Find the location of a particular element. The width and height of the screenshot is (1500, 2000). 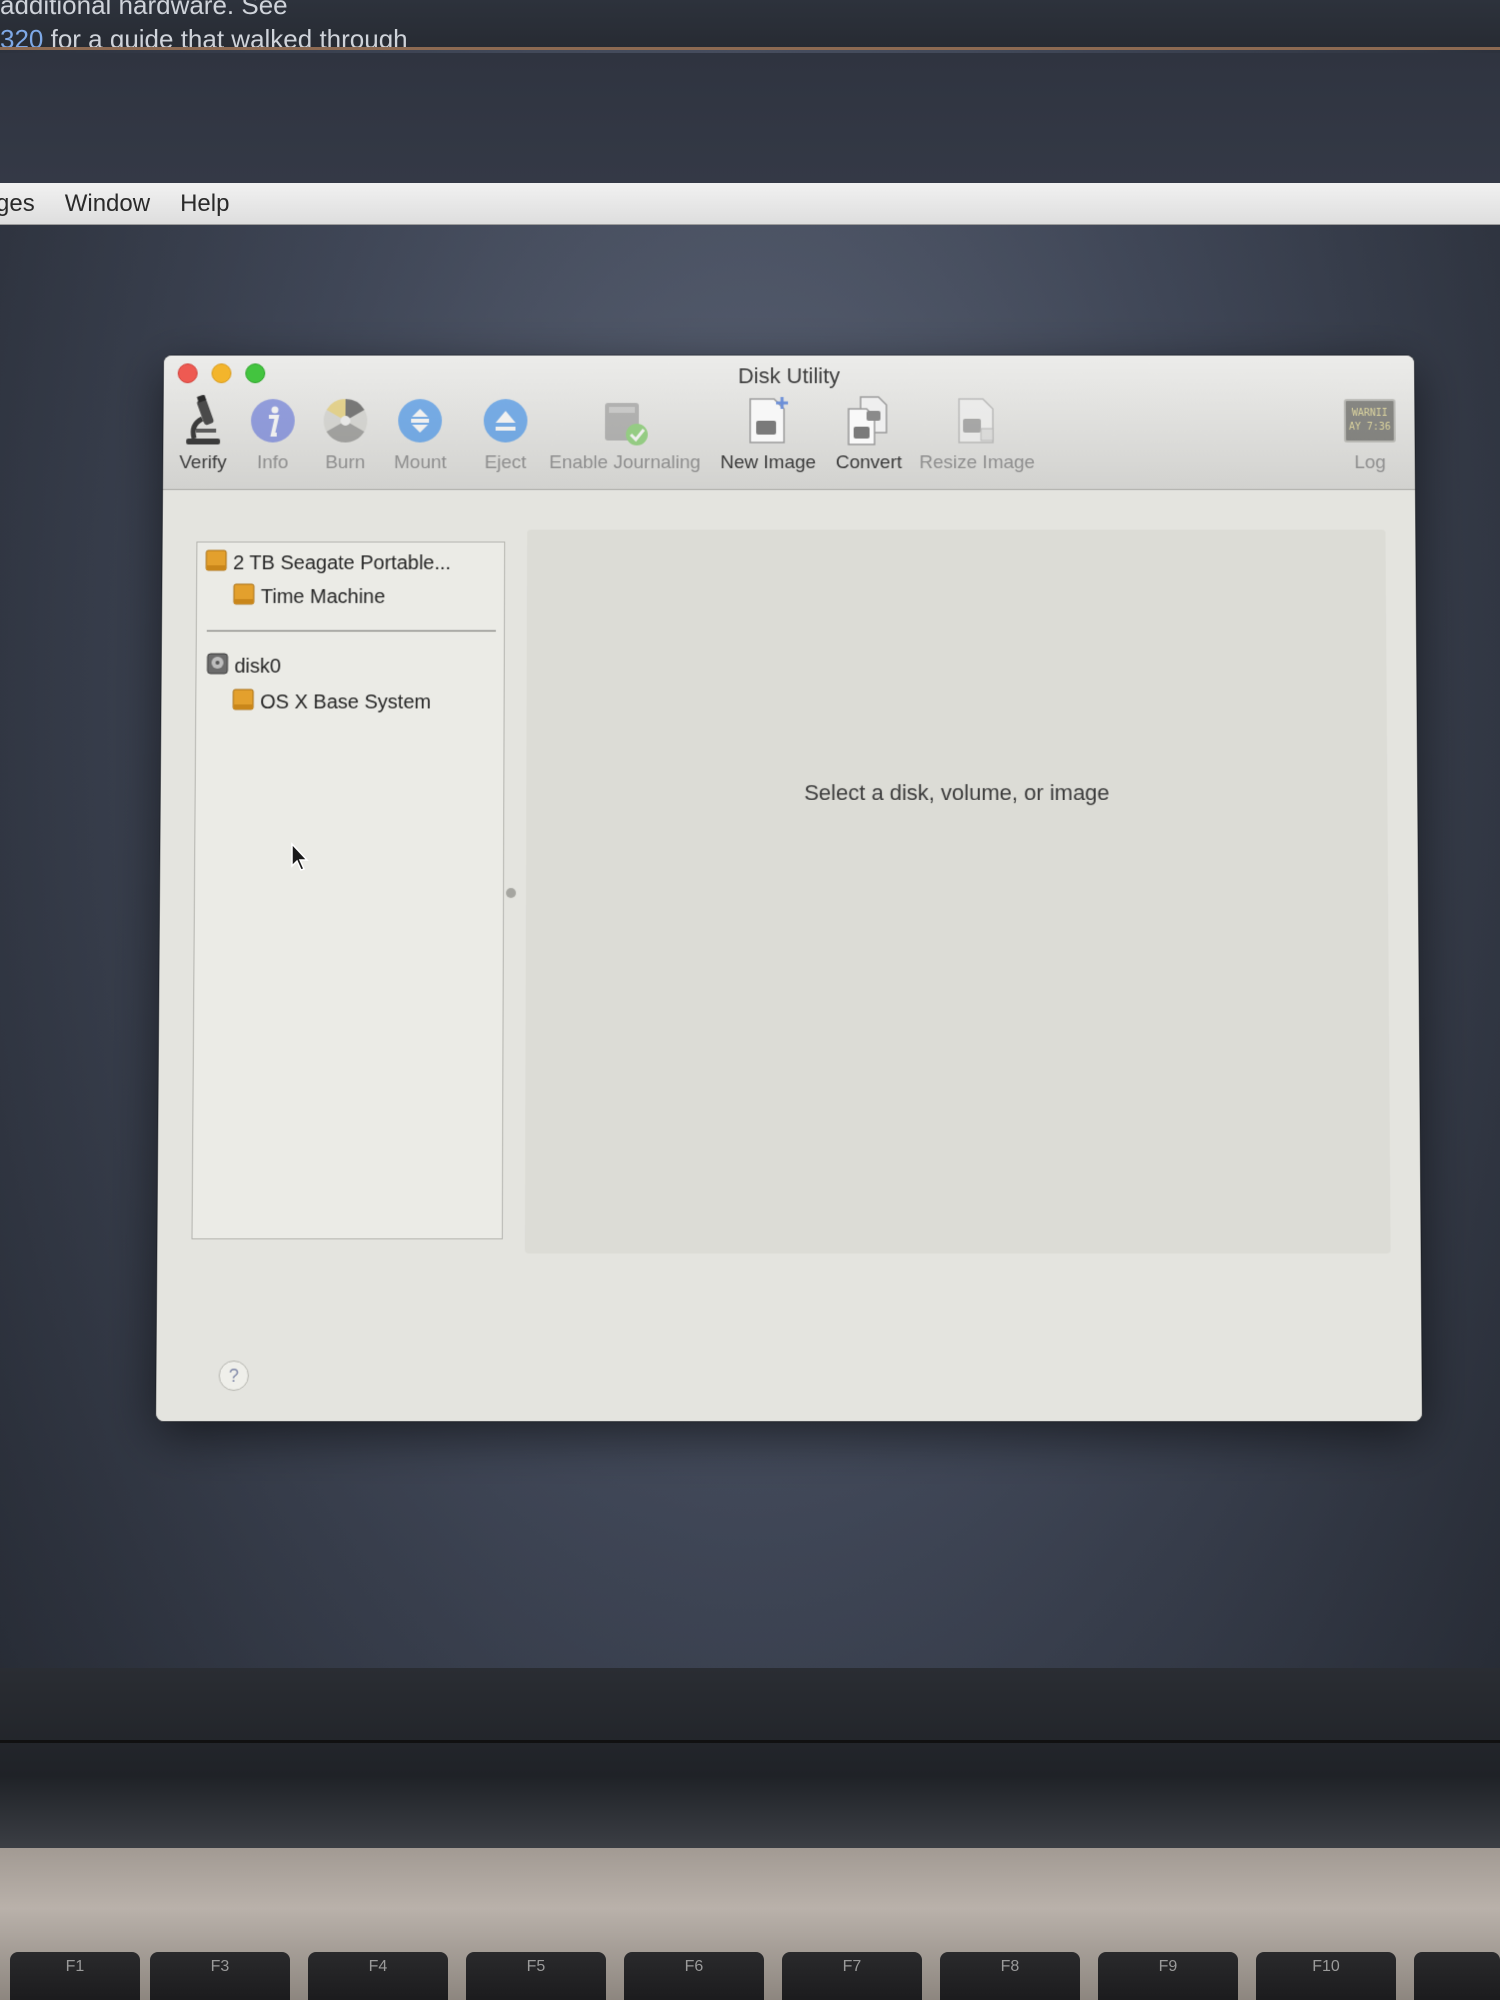

toolbar-label: Info is located at coordinates (272, 463).